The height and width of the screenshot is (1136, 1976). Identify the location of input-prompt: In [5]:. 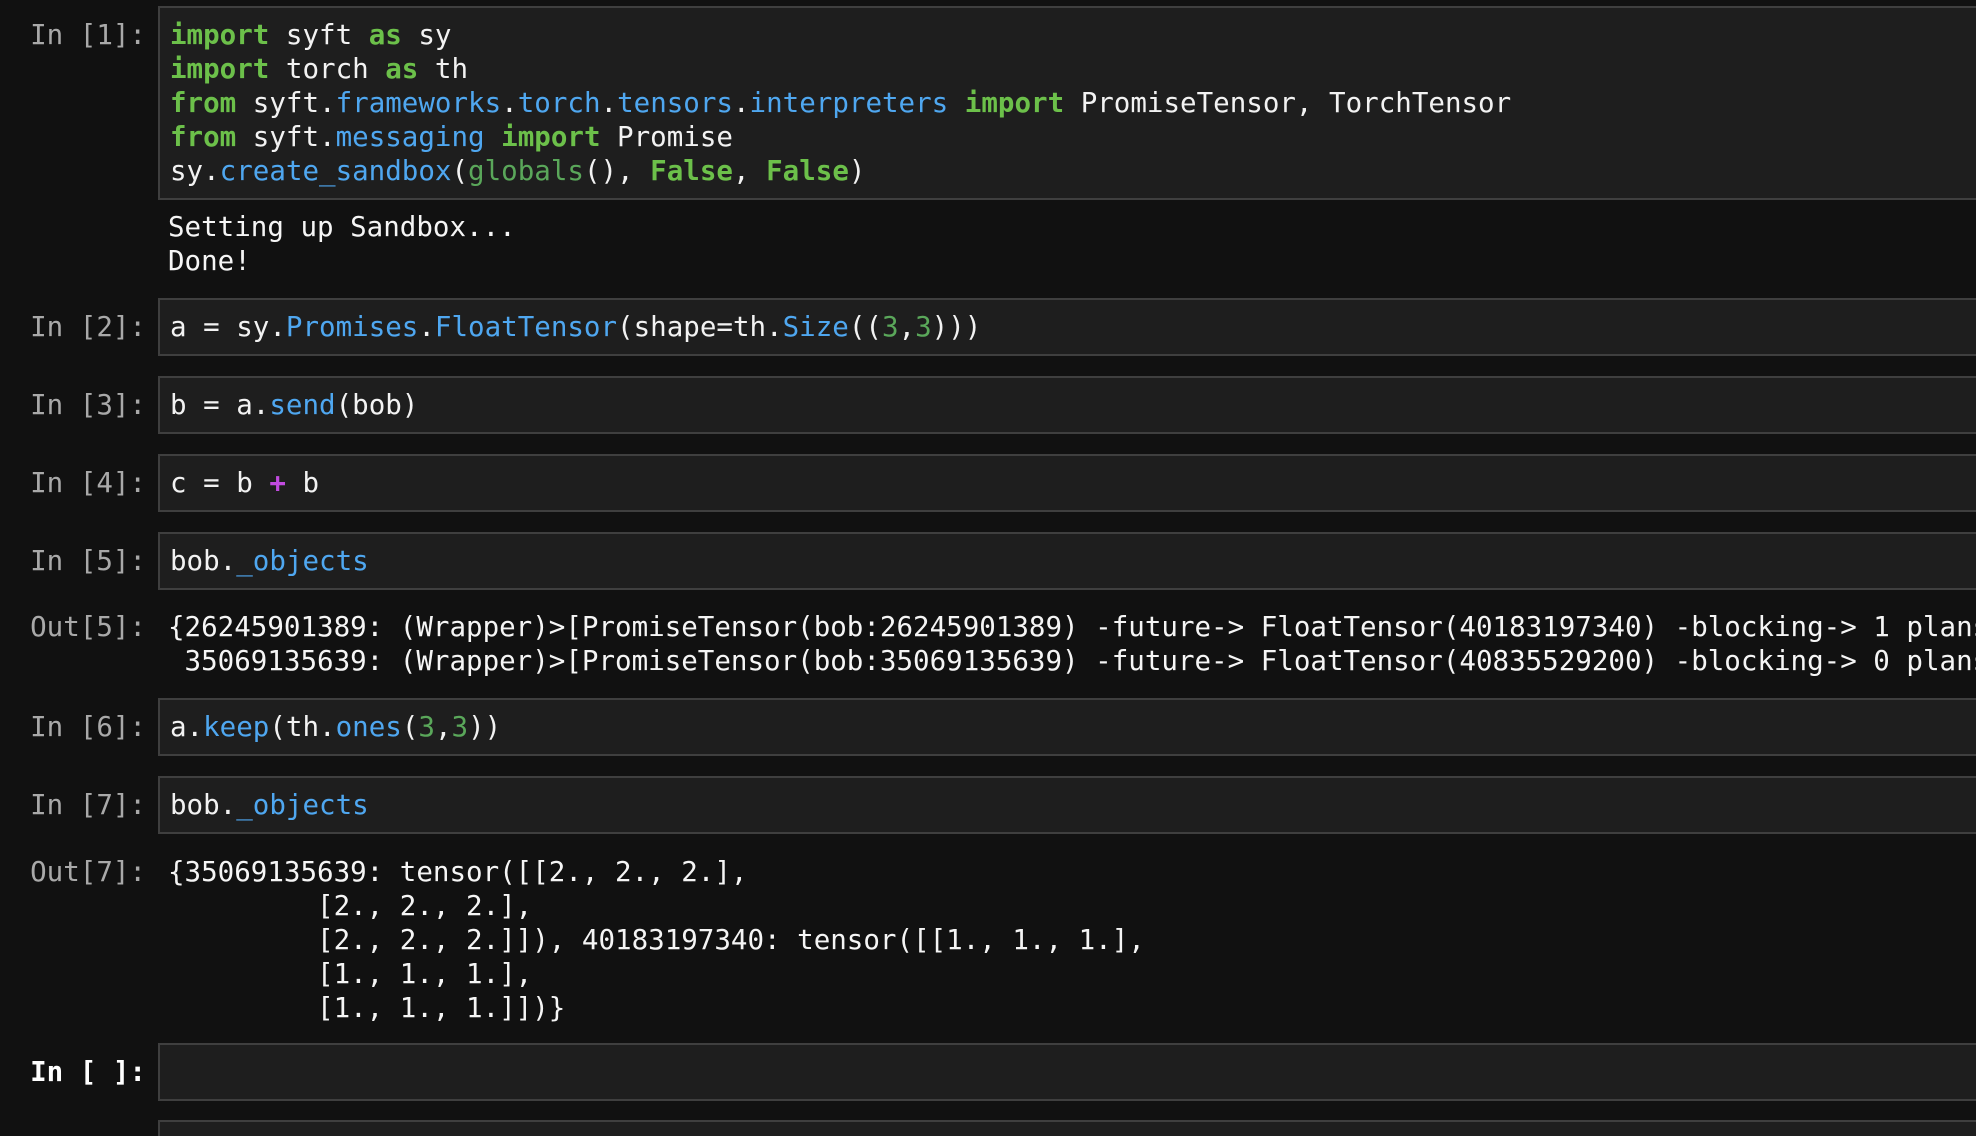
(88, 561).